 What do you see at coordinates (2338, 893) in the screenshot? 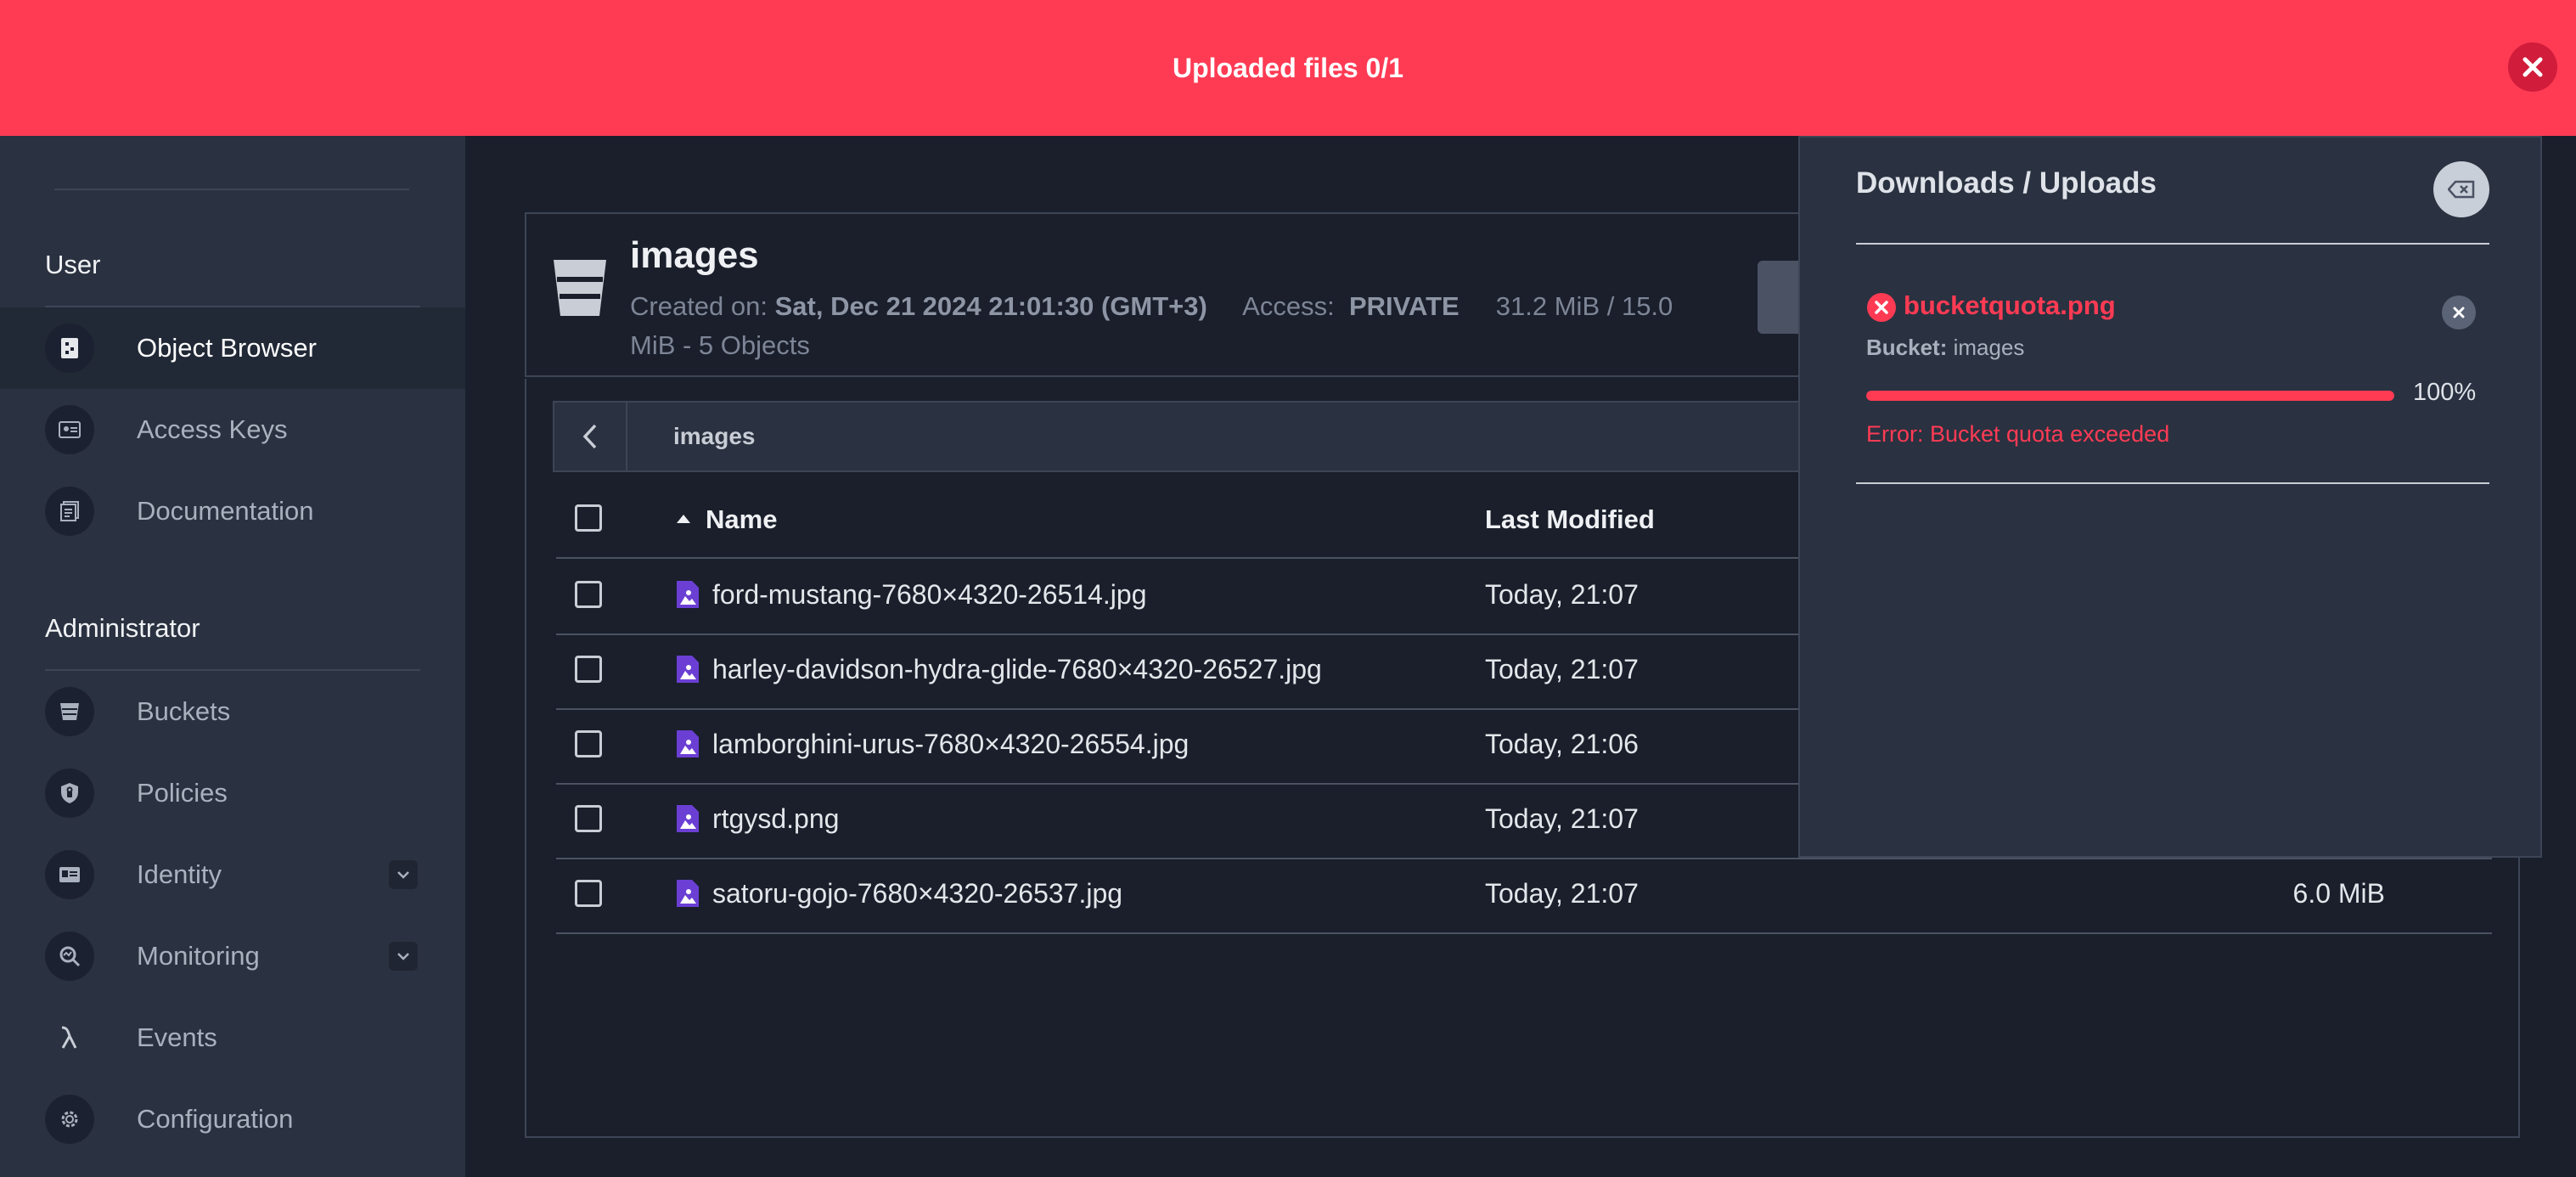
I see `file-size: 6.0 MiB` at bounding box center [2338, 893].